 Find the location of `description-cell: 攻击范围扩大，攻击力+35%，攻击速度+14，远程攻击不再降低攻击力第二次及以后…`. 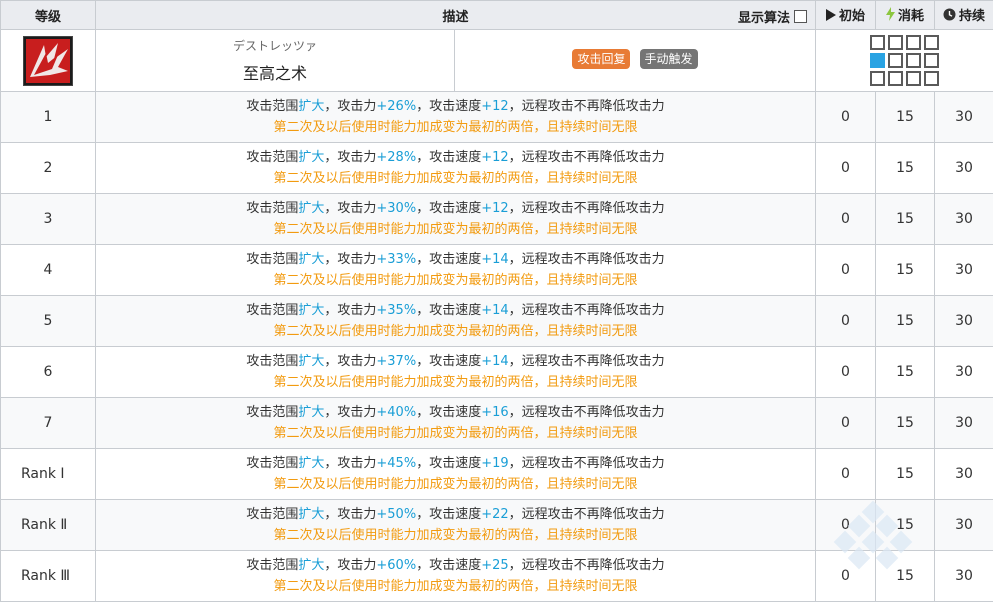

description-cell: 攻击范围扩大，攻击力+35%，攻击速度+14，远程攻击不再降低攻击力第二次及以后… is located at coordinates (455, 321).